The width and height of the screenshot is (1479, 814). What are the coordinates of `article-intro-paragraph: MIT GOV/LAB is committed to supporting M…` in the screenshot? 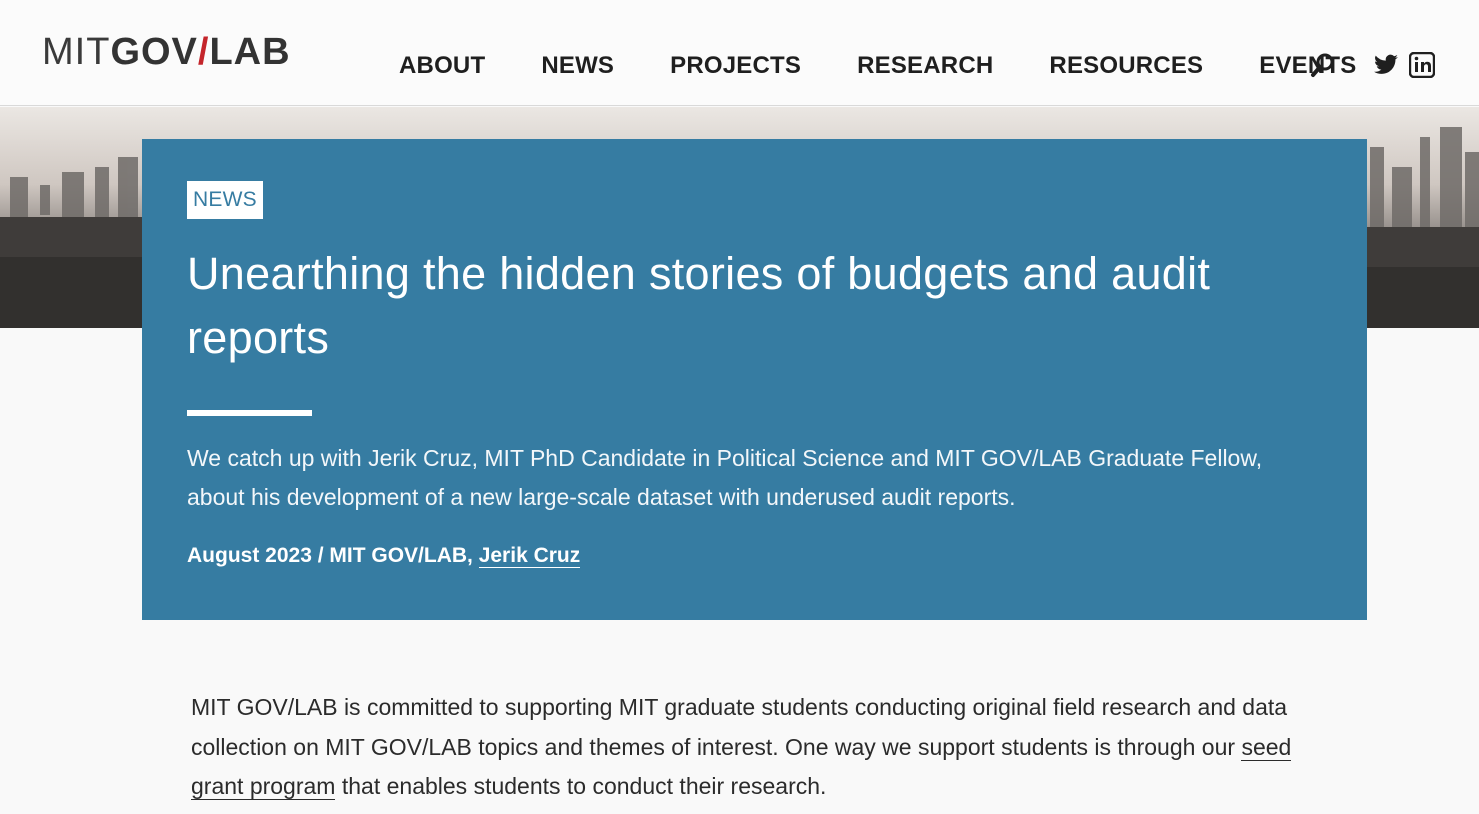 It's located at (756, 747).